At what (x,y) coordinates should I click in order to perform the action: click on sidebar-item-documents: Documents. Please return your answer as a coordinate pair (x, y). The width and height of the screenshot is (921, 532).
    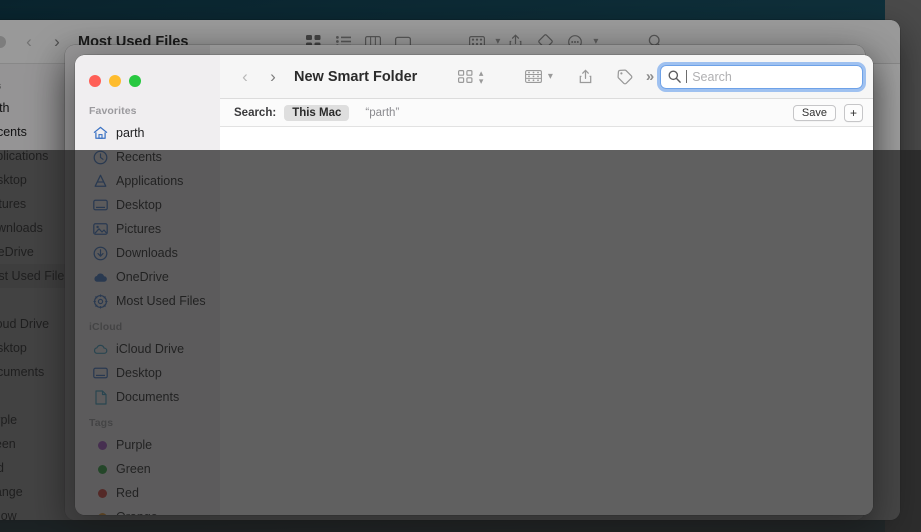
    Looking at the image, I should click on (147, 397).